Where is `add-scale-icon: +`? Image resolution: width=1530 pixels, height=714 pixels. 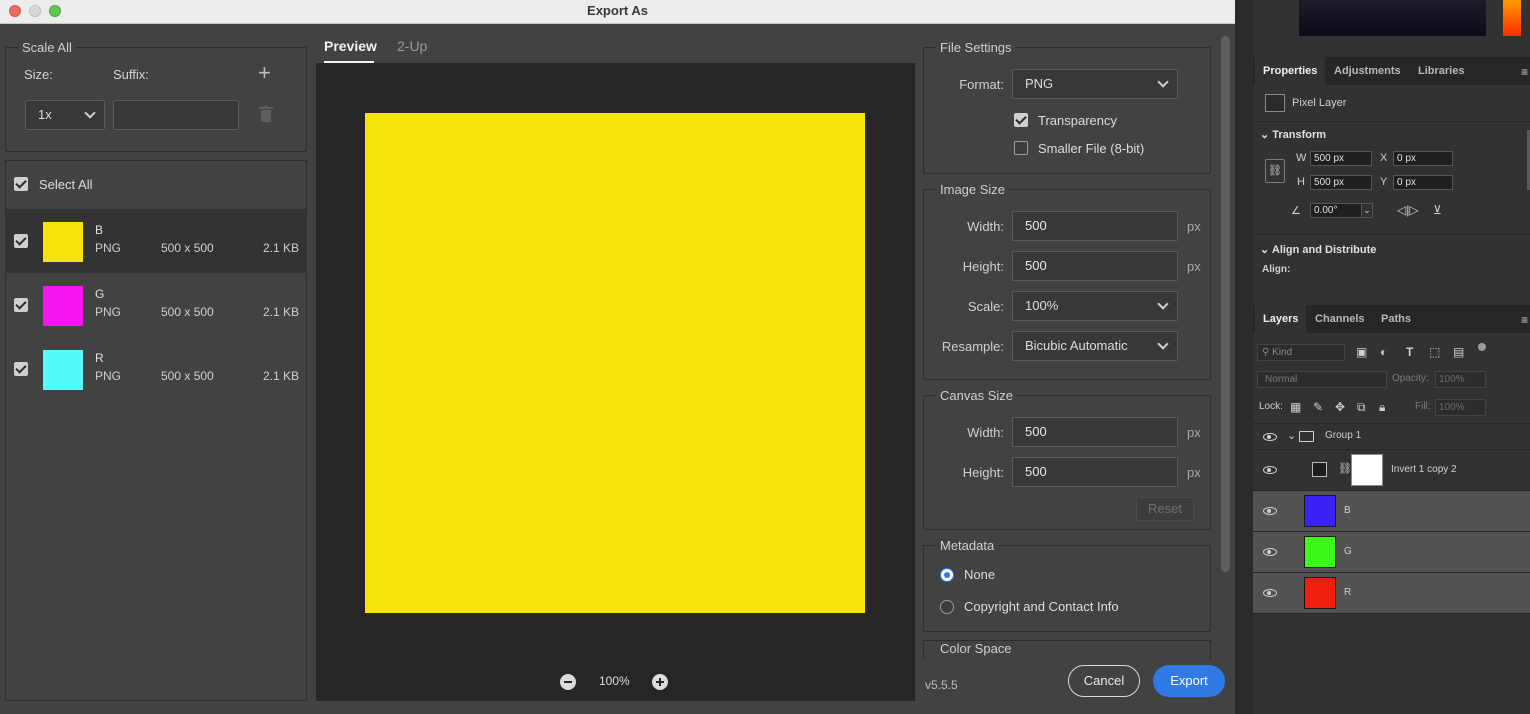 add-scale-icon: + is located at coordinates (264, 73).